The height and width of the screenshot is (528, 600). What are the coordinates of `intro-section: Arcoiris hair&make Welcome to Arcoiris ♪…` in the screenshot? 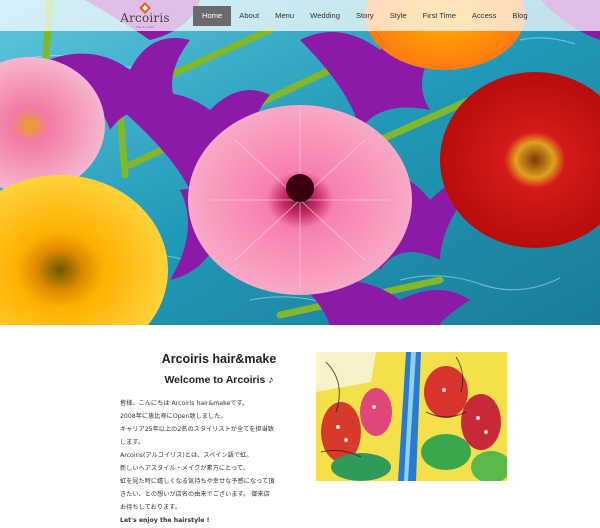 It's located at (225, 439).